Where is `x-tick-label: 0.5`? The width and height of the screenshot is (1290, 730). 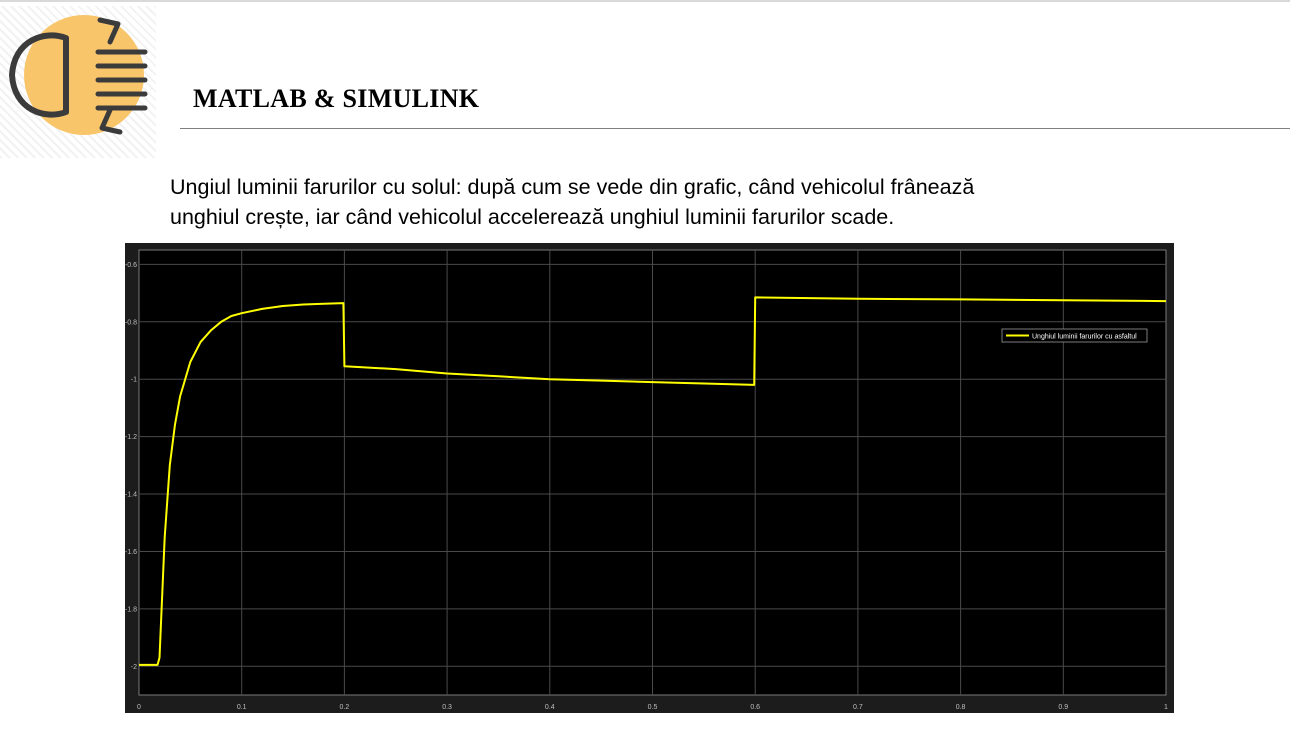 x-tick-label: 0.5 is located at coordinates (653, 707).